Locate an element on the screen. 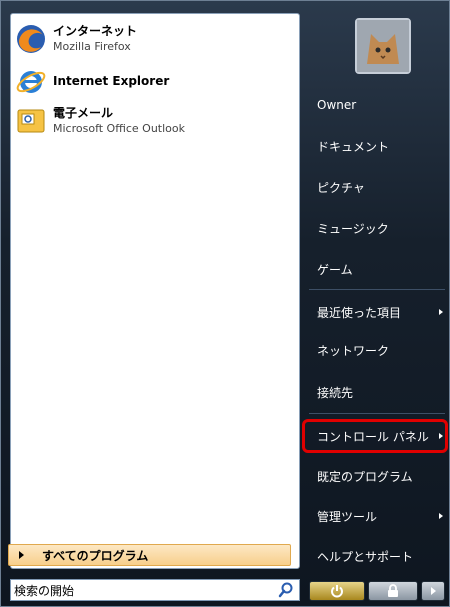 Image resolution: width=450 pixels, height=607 pixels. power-icon is located at coordinates (337, 591).